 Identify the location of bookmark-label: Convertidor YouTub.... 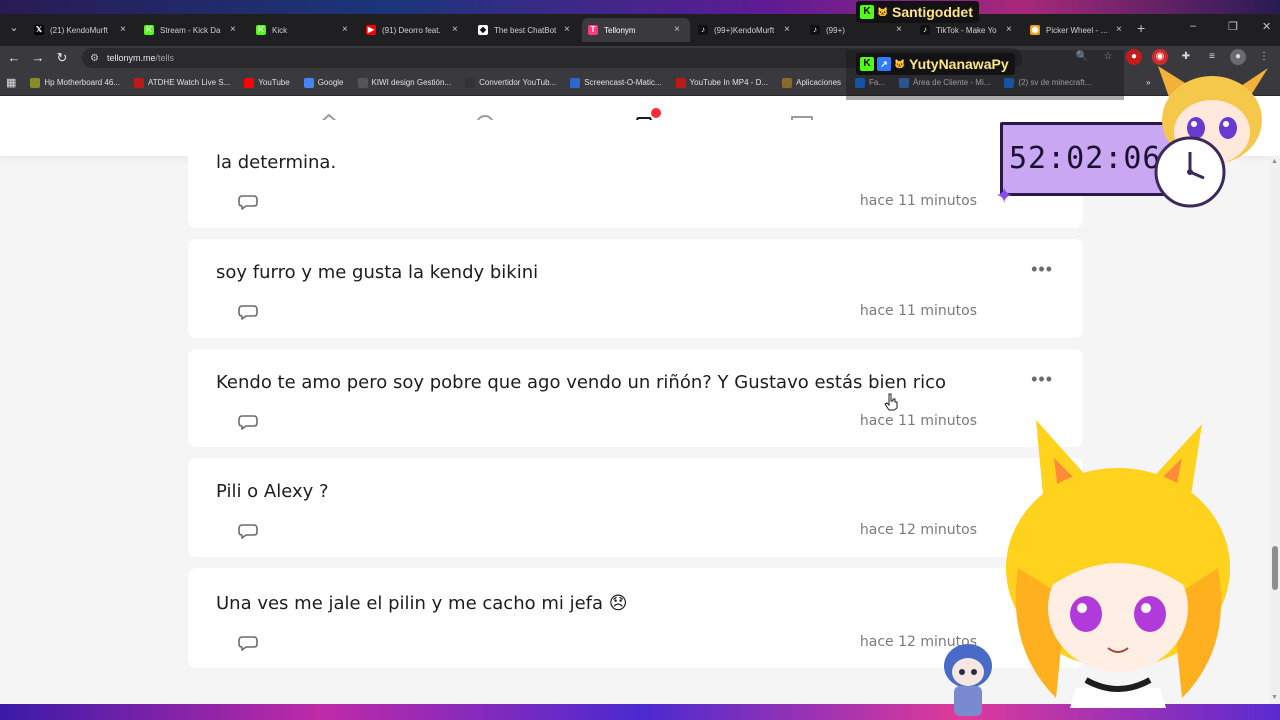
(518, 82).